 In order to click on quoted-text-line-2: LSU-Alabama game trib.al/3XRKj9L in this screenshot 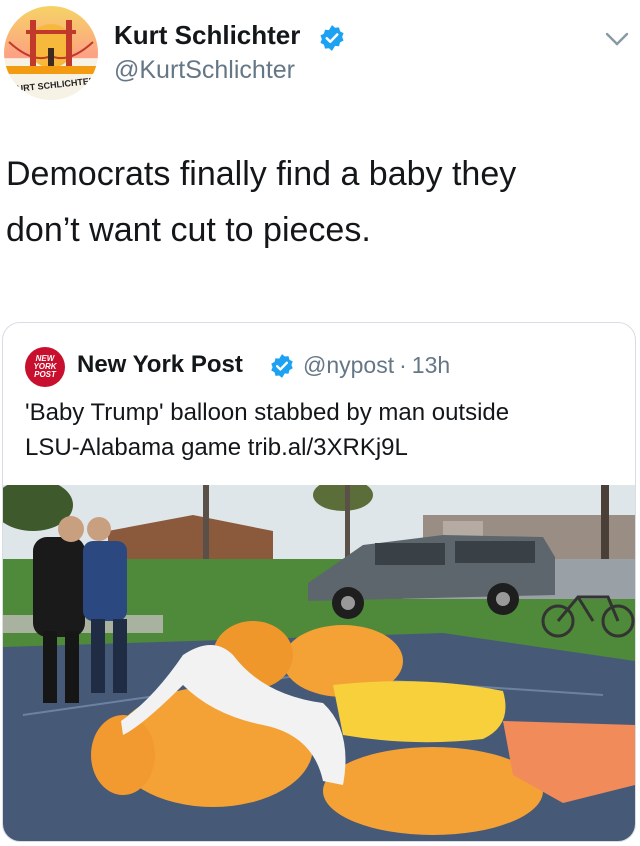, I will do `click(216, 447)`.